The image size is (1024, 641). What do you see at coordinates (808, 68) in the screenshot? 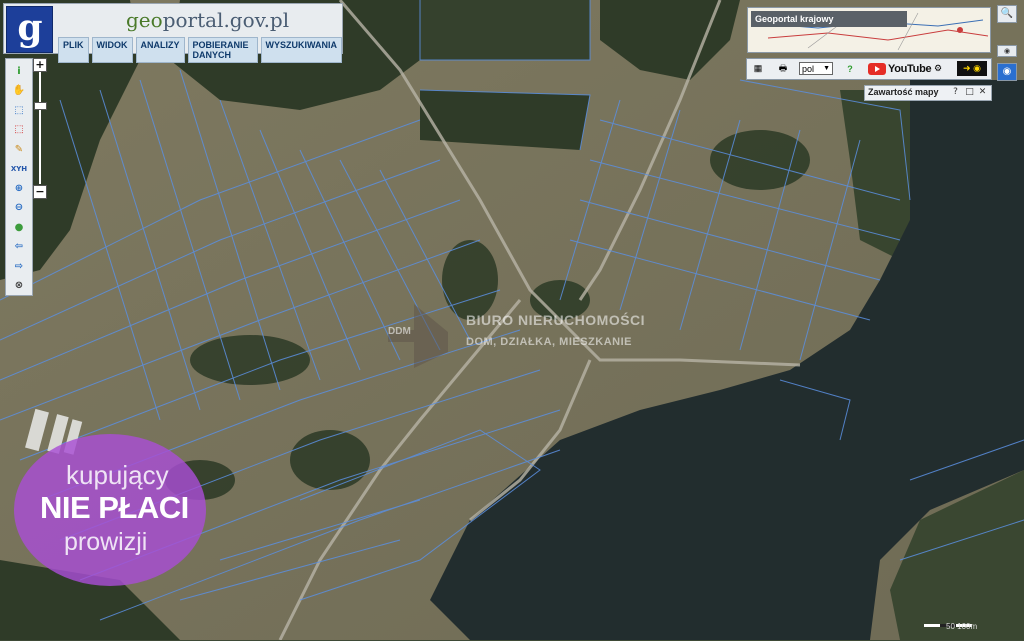
I see `language-value: pol` at bounding box center [808, 68].